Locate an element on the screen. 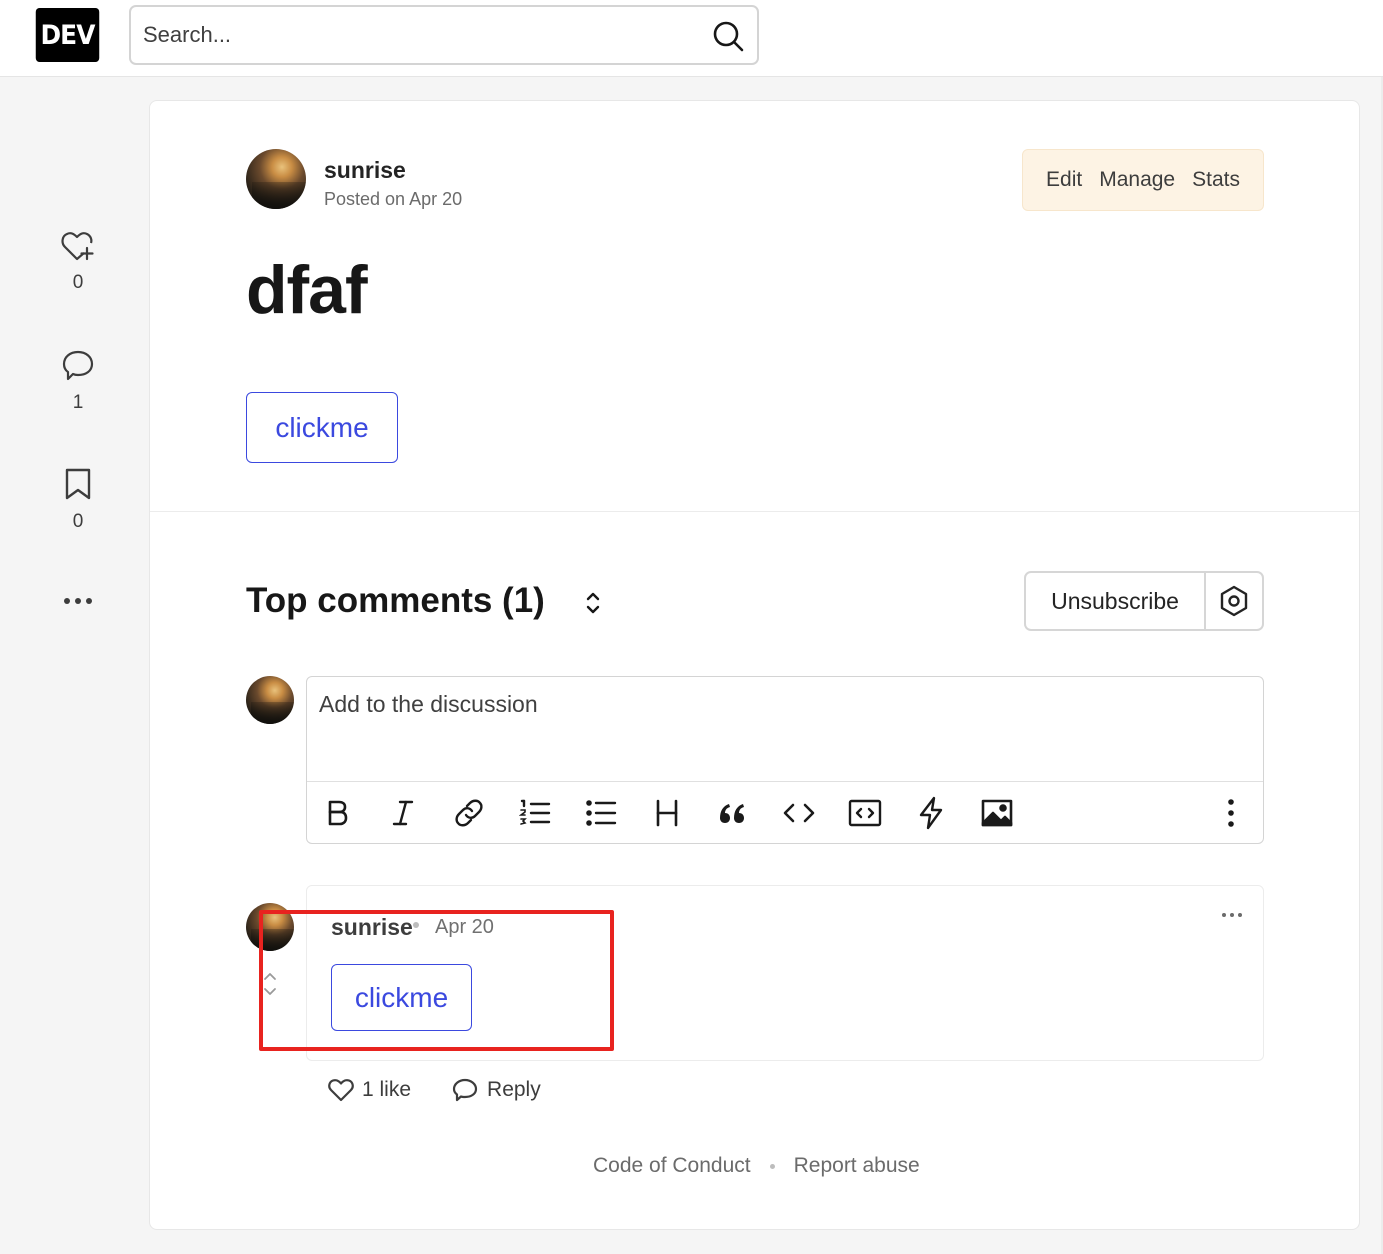  heading-button is located at coordinates (667, 813).